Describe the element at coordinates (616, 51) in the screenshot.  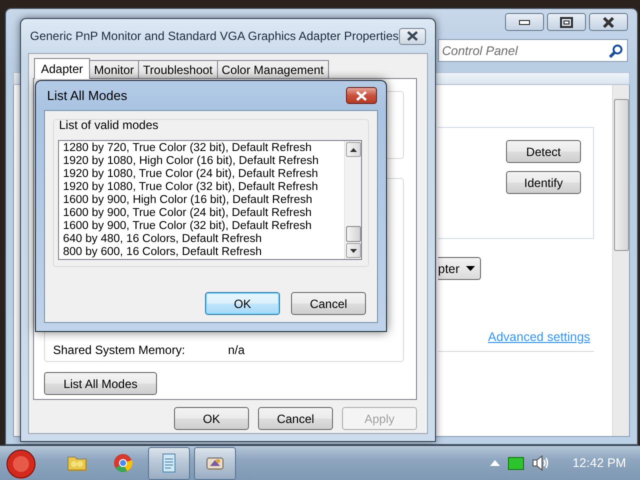
I see `search-icon` at that location.